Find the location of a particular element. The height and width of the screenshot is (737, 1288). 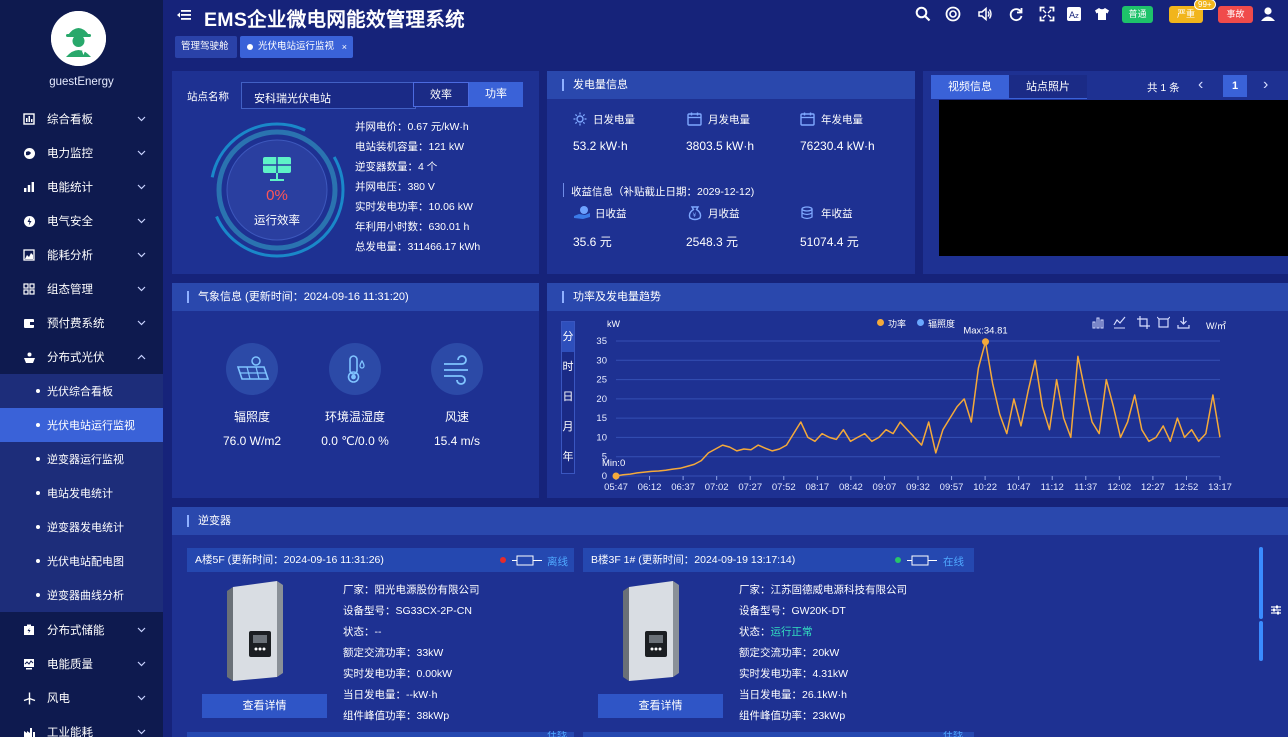

filter-sliders-icon is located at coordinates (1276, 611).